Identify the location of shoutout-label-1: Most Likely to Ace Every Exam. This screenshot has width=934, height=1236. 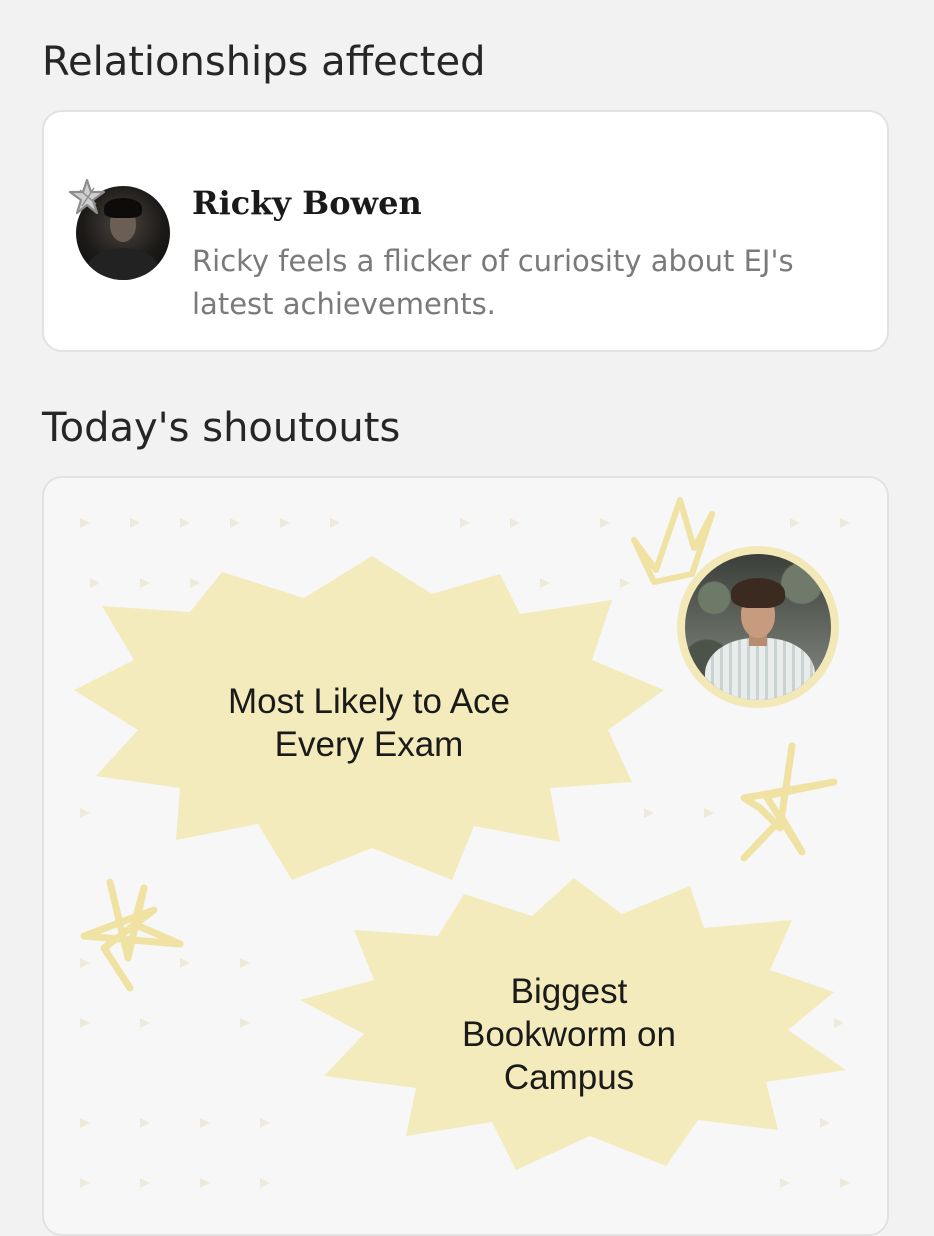
(369, 723).